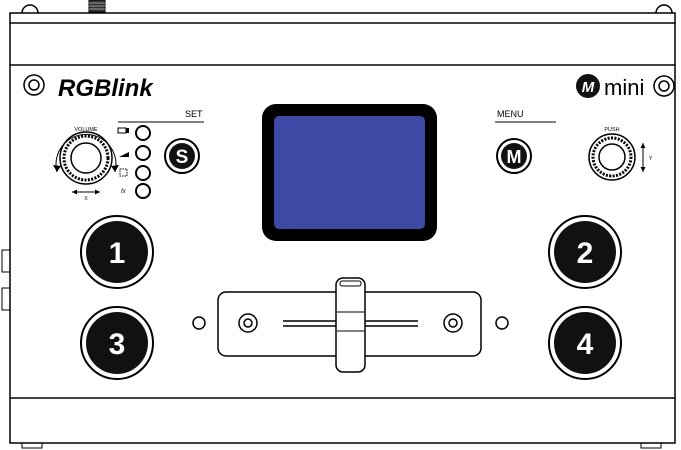  I want to click on push-axis-label: Y, so click(651, 159).